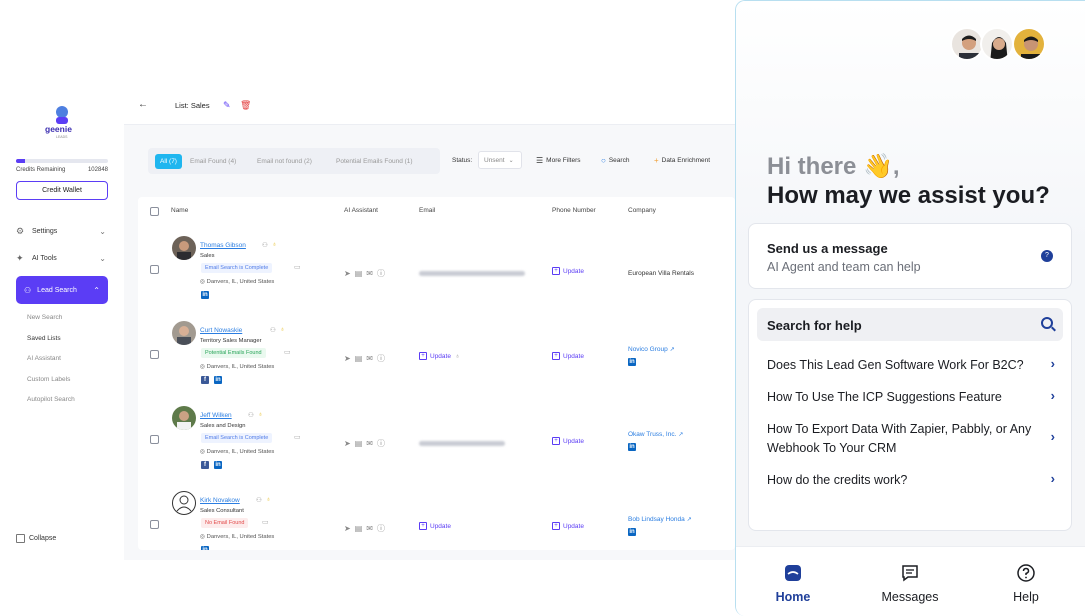 Image resolution: width=1085 pixels, height=616 pixels. What do you see at coordinates (221, 330) in the screenshot?
I see `lead-name-link: Curt Nowaskie` at bounding box center [221, 330].